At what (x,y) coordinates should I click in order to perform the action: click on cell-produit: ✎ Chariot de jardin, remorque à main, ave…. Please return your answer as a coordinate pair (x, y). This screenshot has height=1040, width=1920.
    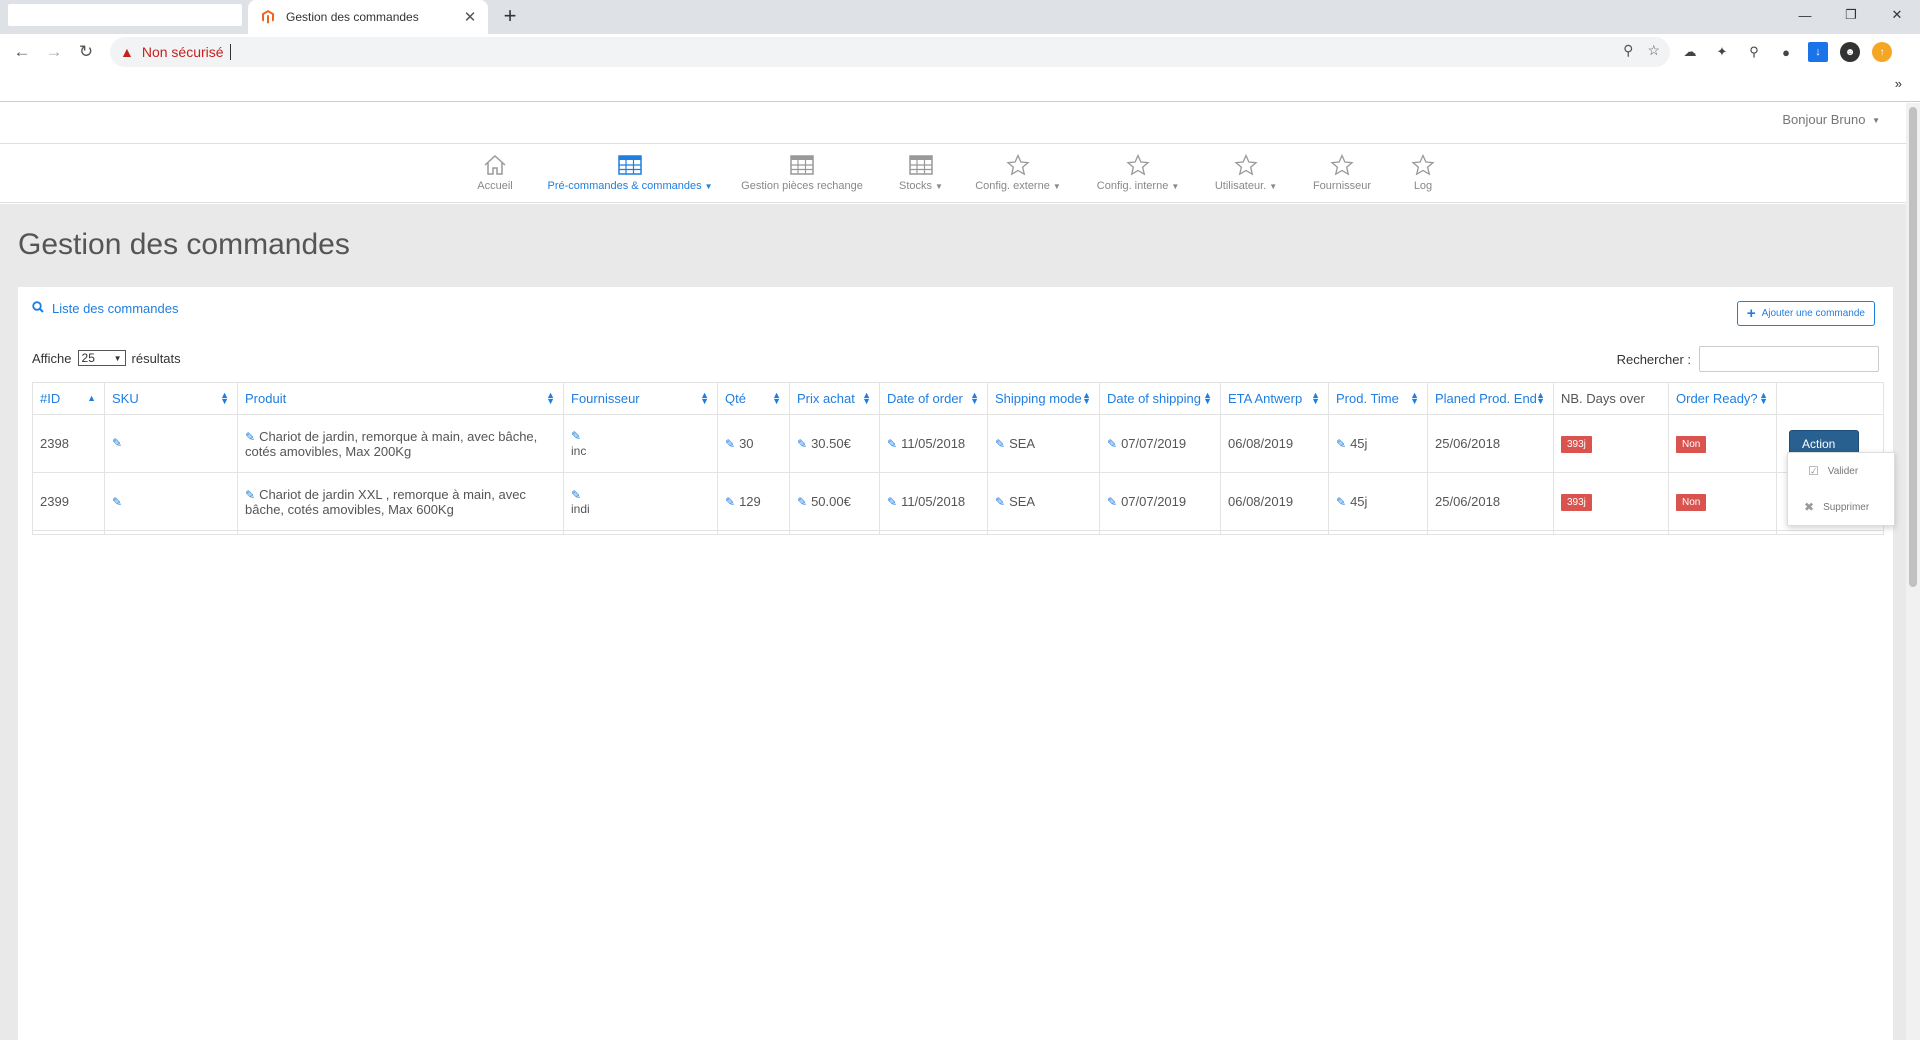
    Looking at the image, I should click on (400, 443).